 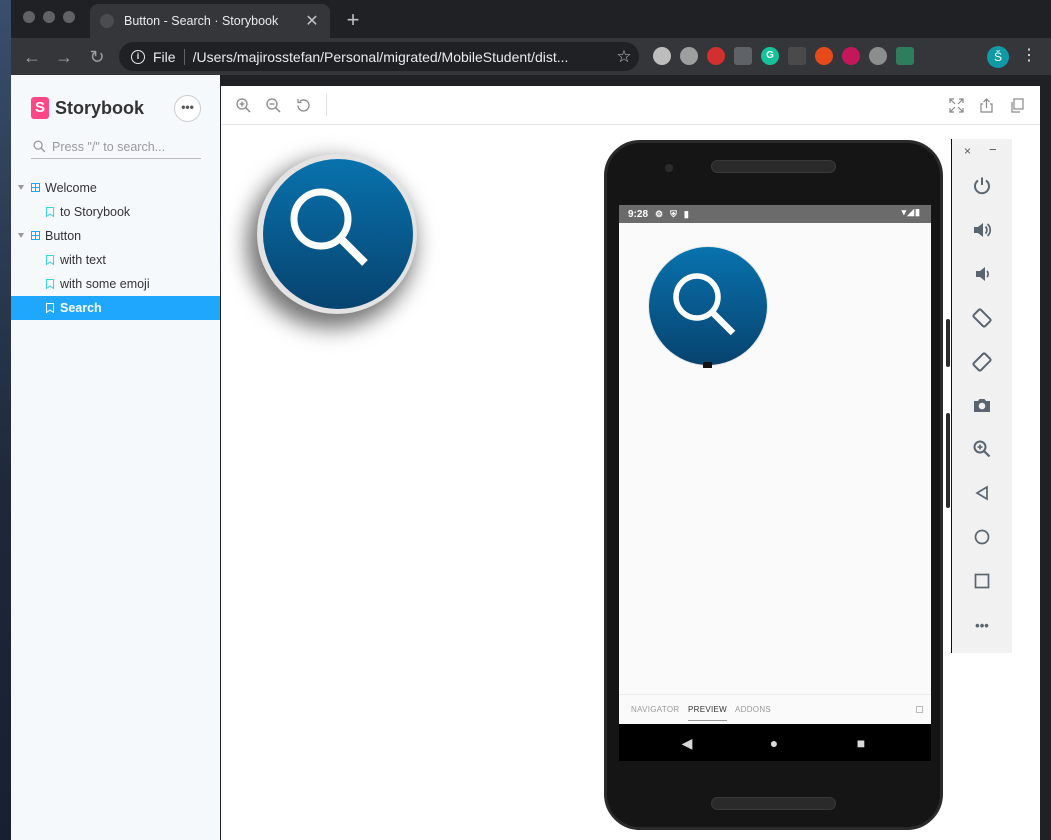 I want to click on tree-story-search: Search, so click(x=115, y=308).